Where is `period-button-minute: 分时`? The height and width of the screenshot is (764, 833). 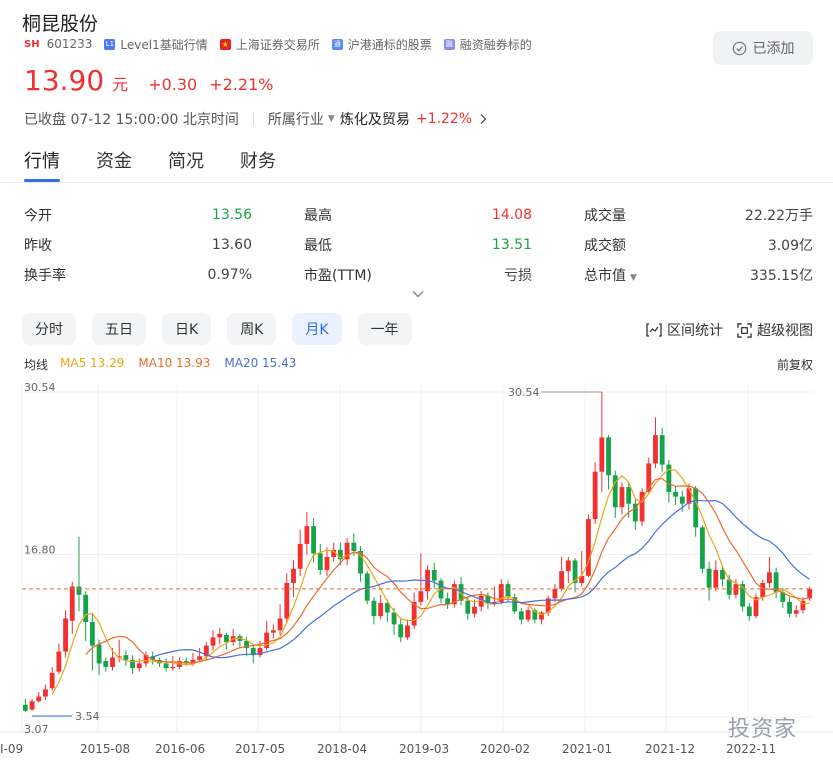 period-button-minute: 分时 is located at coordinates (49, 329).